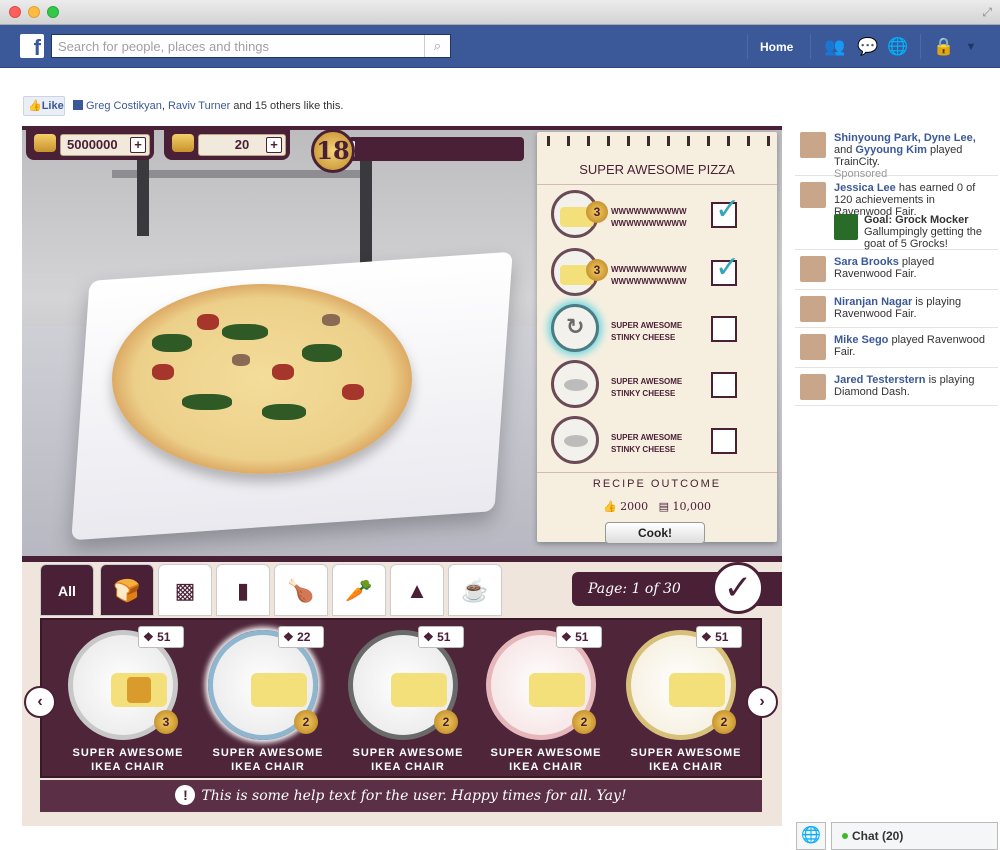 This screenshot has width=1000, height=850. I want to click on coins-hud: 5000000 +, so click(90, 145).